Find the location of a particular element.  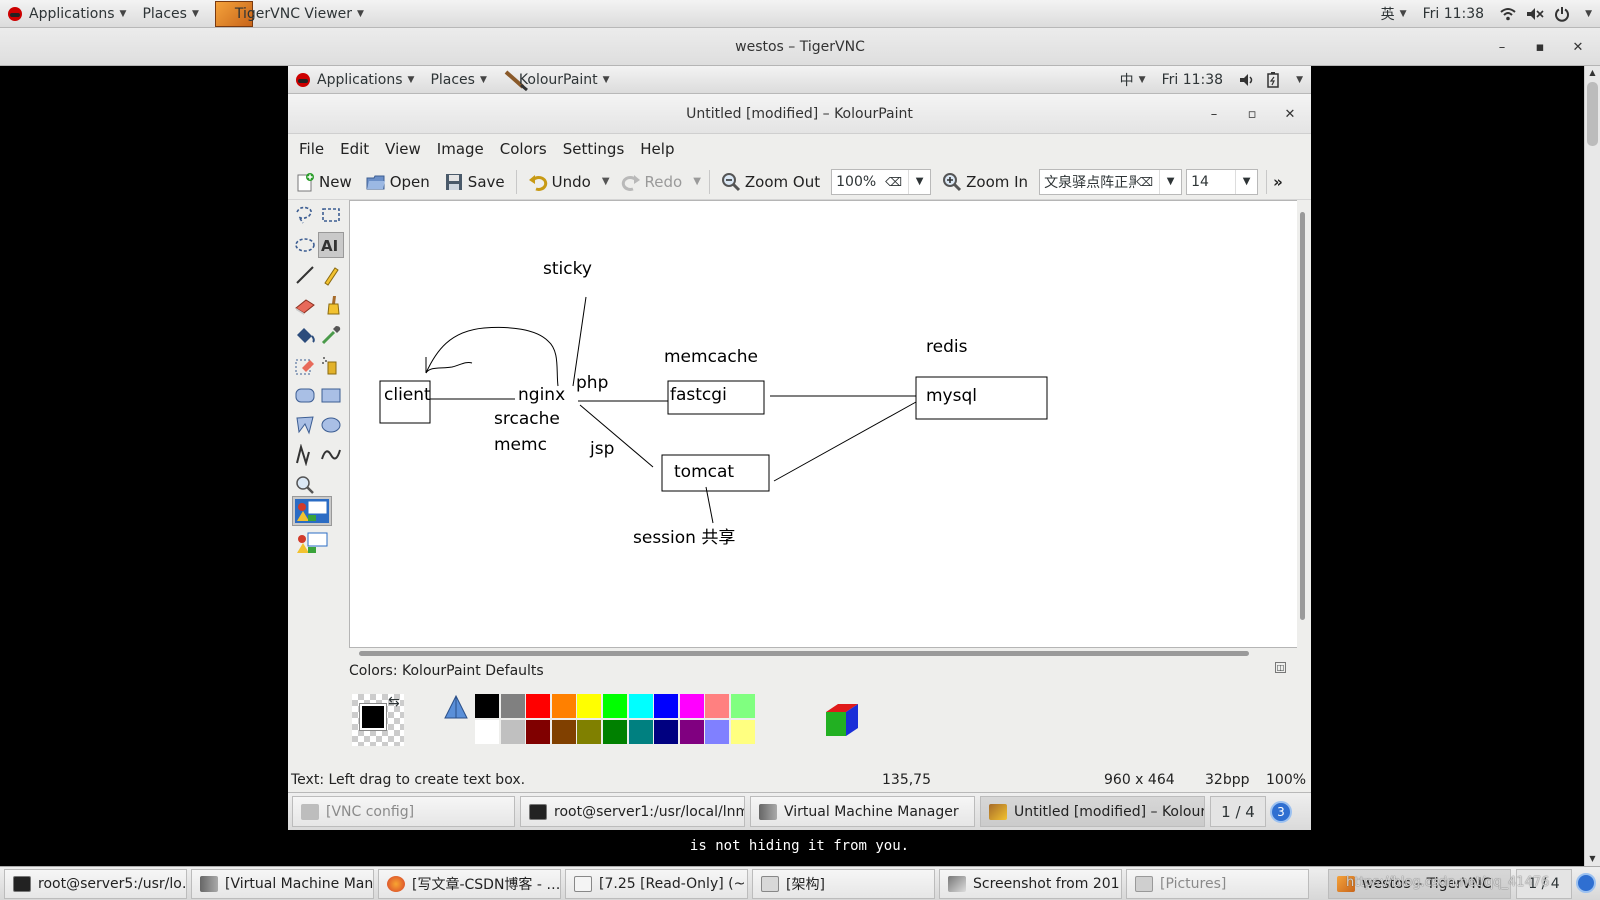

horizontal-scroll-thumb is located at coordinates (804, 653).